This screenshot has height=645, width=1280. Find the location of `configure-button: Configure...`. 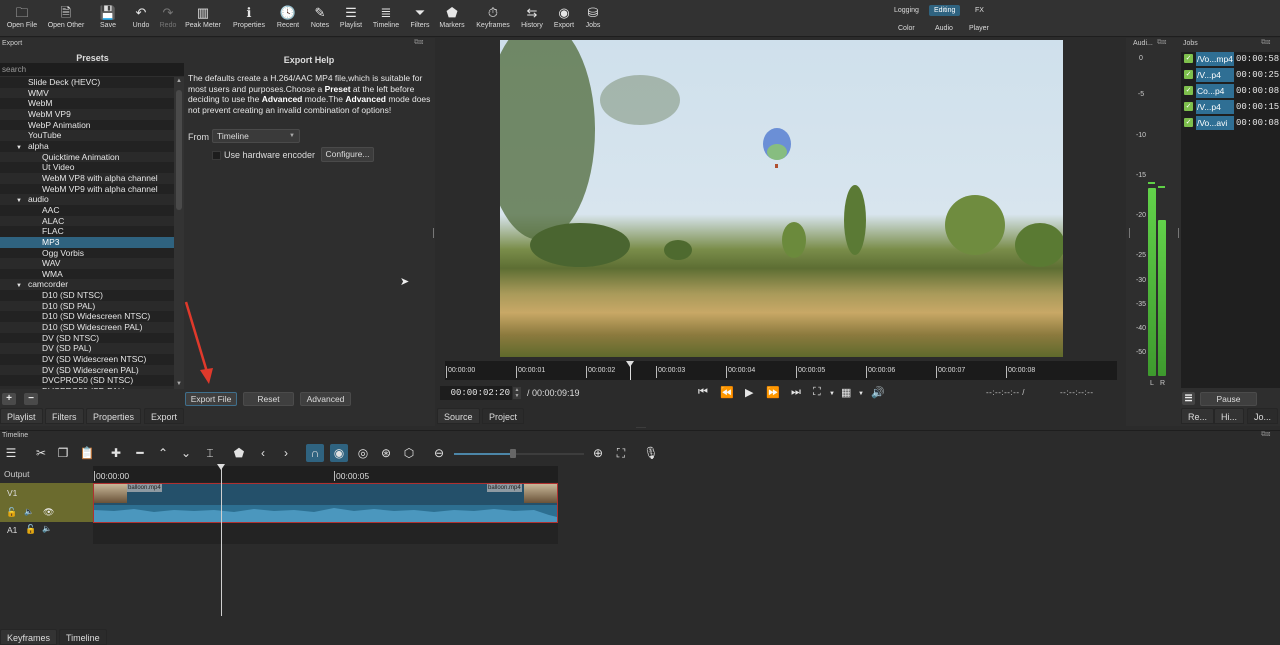

configure-button: Configure... is located at coordinates (347, 154).